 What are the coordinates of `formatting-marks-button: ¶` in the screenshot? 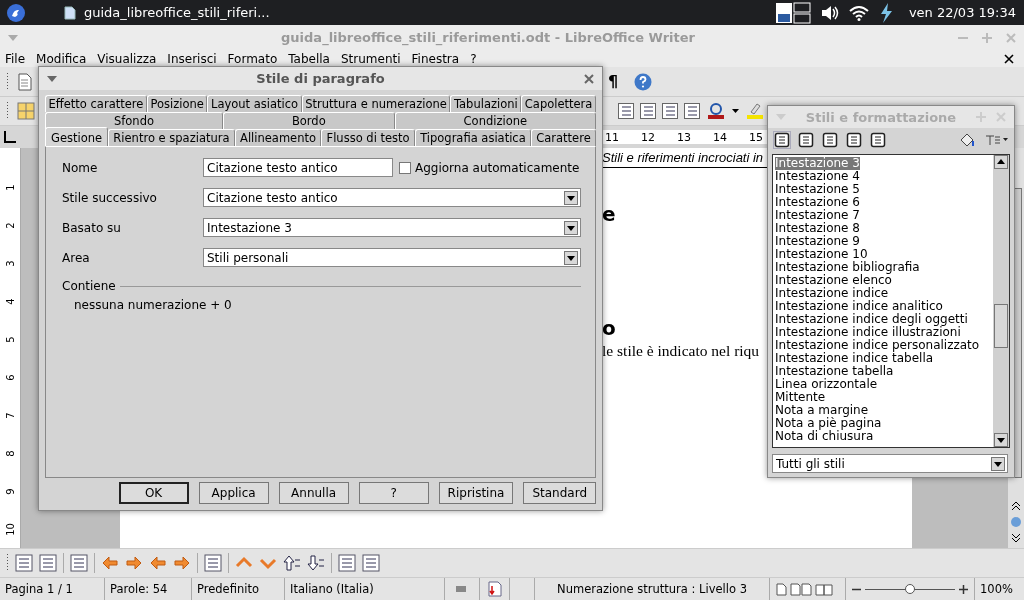 It's located at (613, 81).